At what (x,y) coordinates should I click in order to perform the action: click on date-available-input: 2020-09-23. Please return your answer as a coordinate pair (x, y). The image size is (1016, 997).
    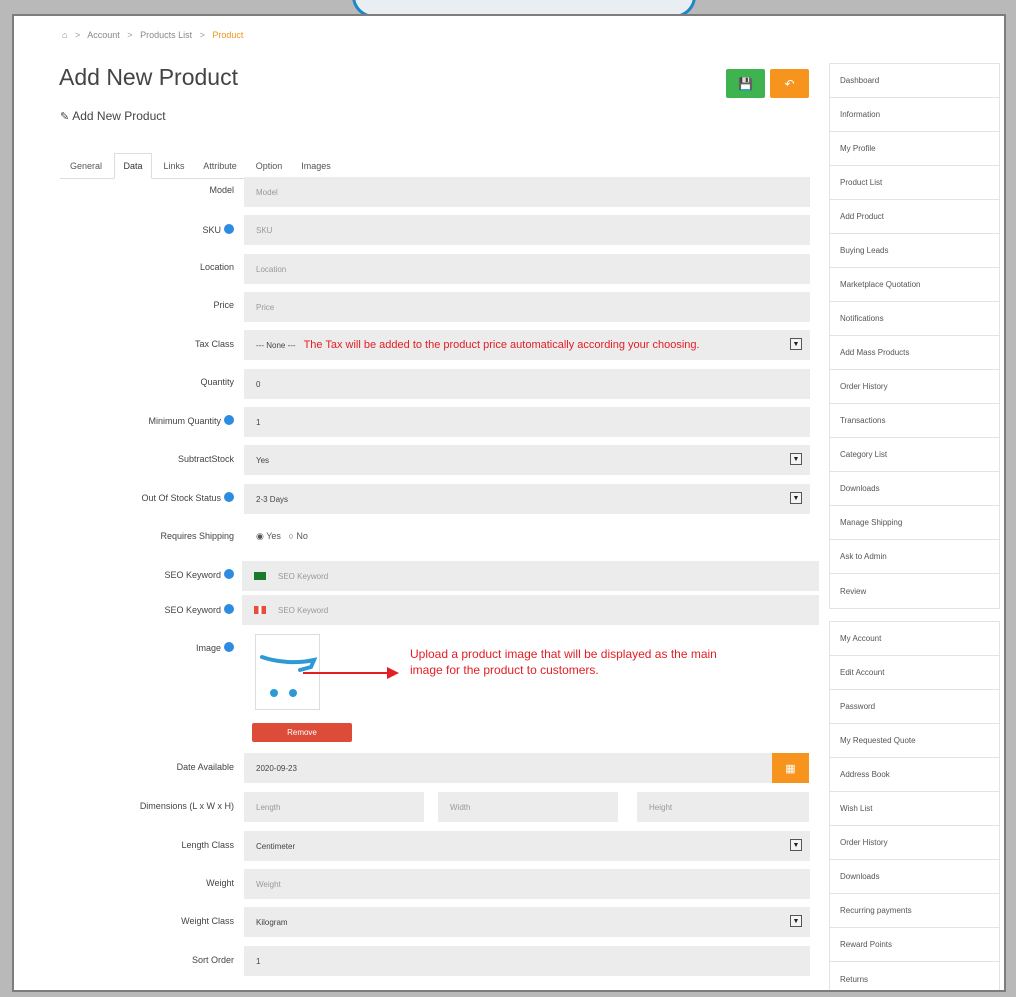
    Looking at the image, I should click on (508, 768).